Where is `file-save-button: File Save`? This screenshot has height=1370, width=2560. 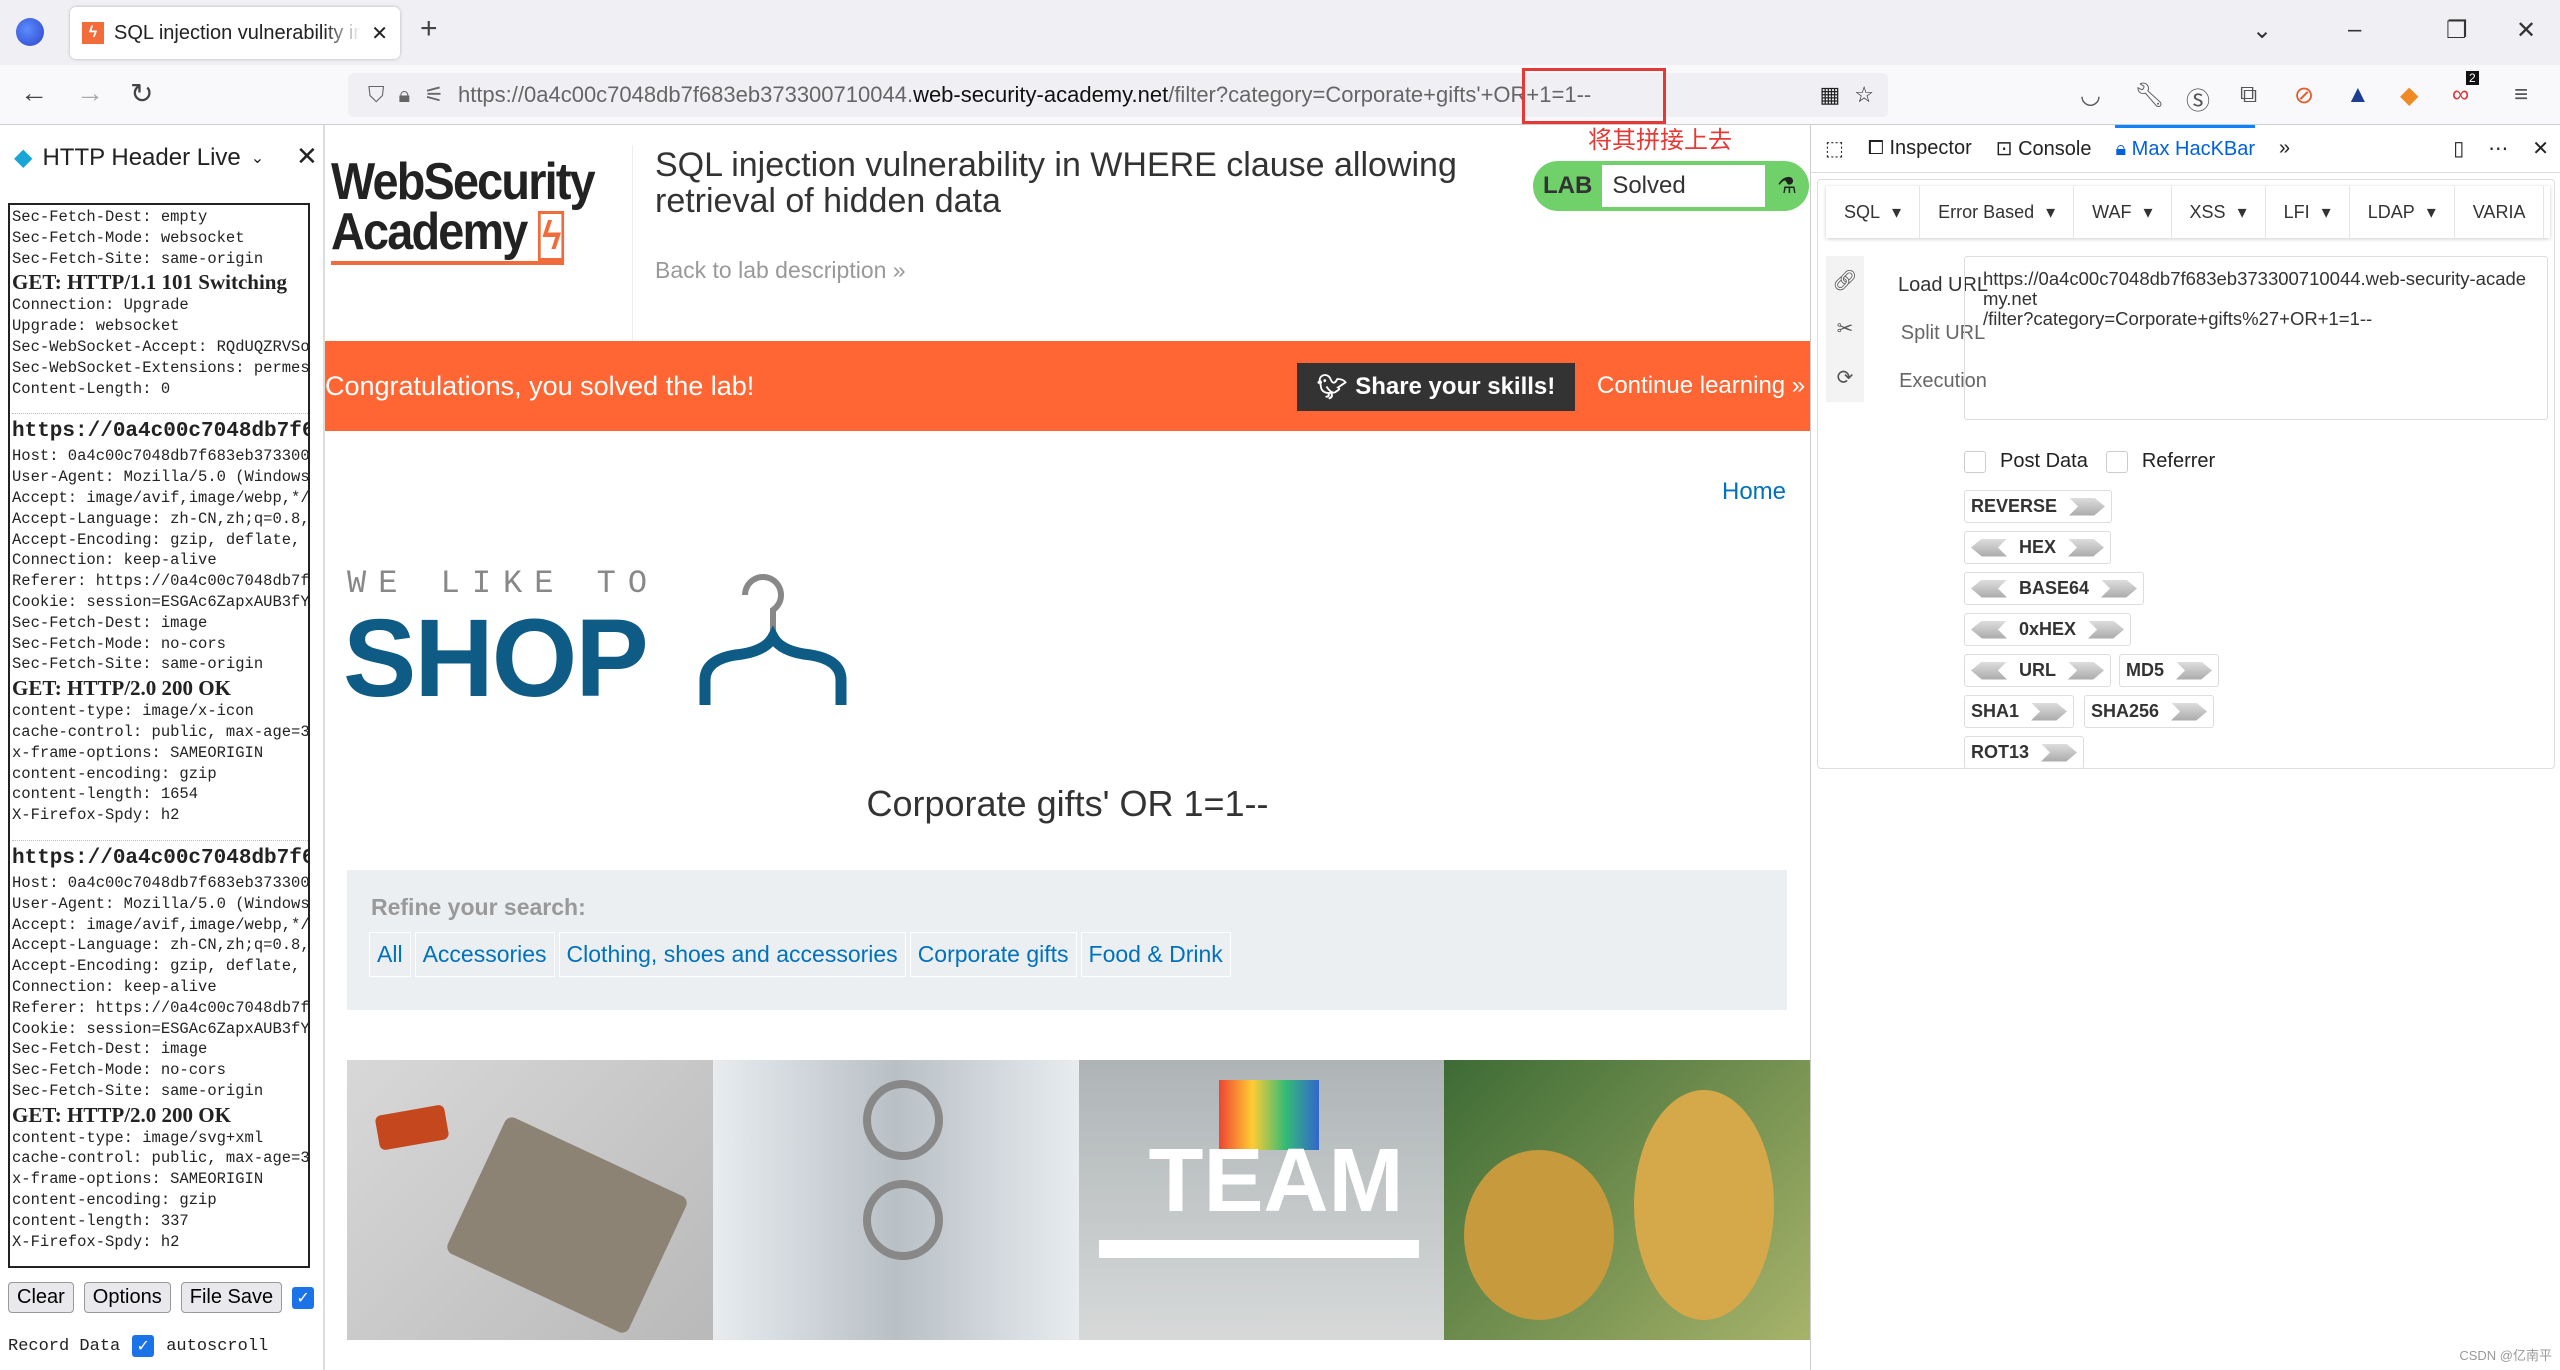 file-save-button: File Save is located at coordinates (231, 1297).